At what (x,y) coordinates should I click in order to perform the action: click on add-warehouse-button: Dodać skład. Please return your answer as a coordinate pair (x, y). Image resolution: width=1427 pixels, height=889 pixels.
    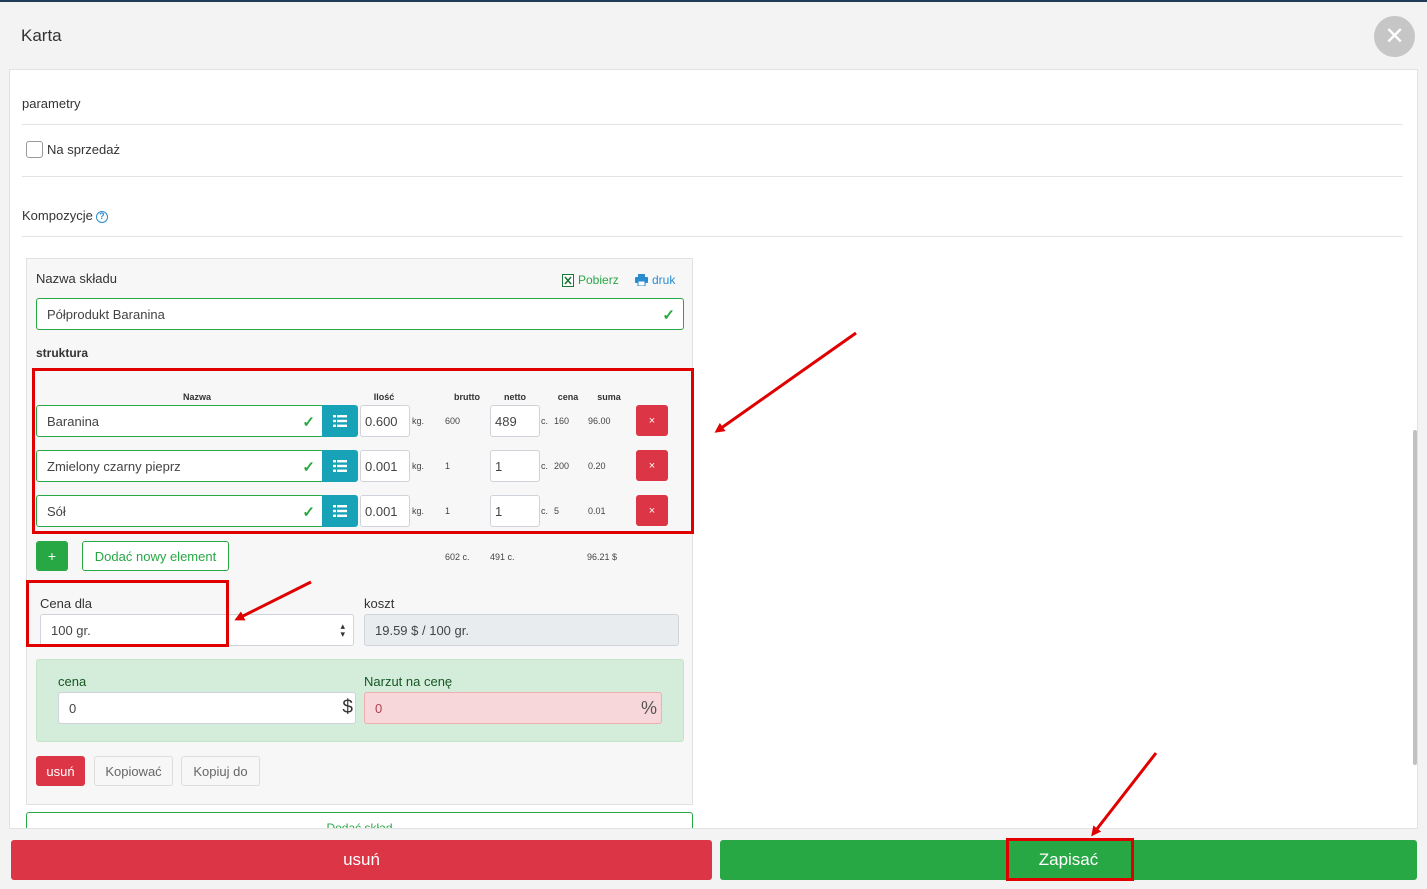
    Looking at the image, I should click on (359, 820).